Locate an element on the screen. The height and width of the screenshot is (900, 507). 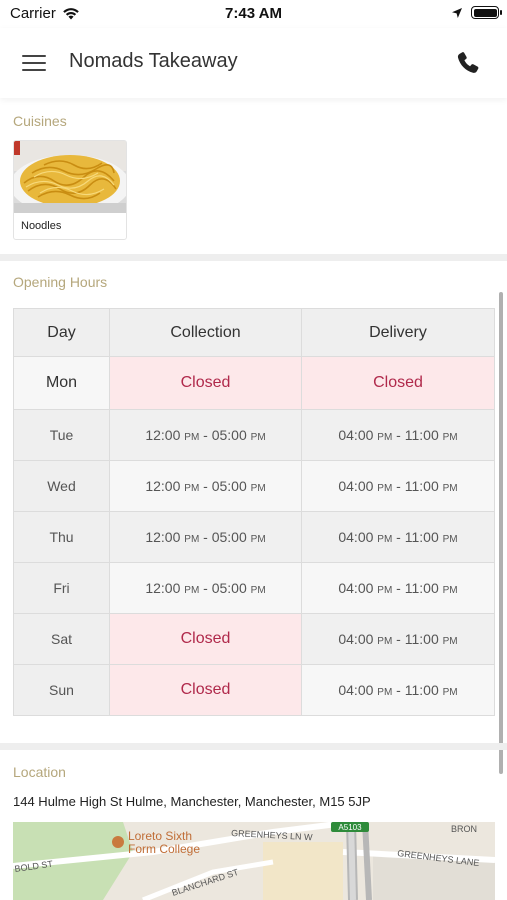
noodles-image is located at coordinates (70, 177).